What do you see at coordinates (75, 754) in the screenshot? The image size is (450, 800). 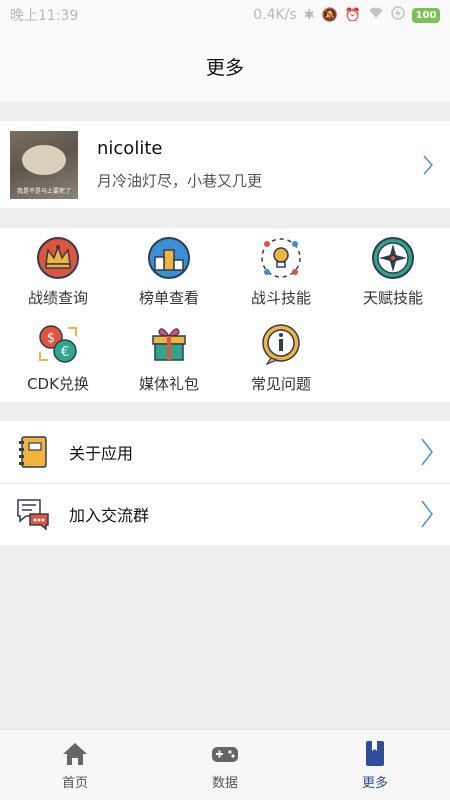 I see `home-icon` at bounding box center [75, 754].